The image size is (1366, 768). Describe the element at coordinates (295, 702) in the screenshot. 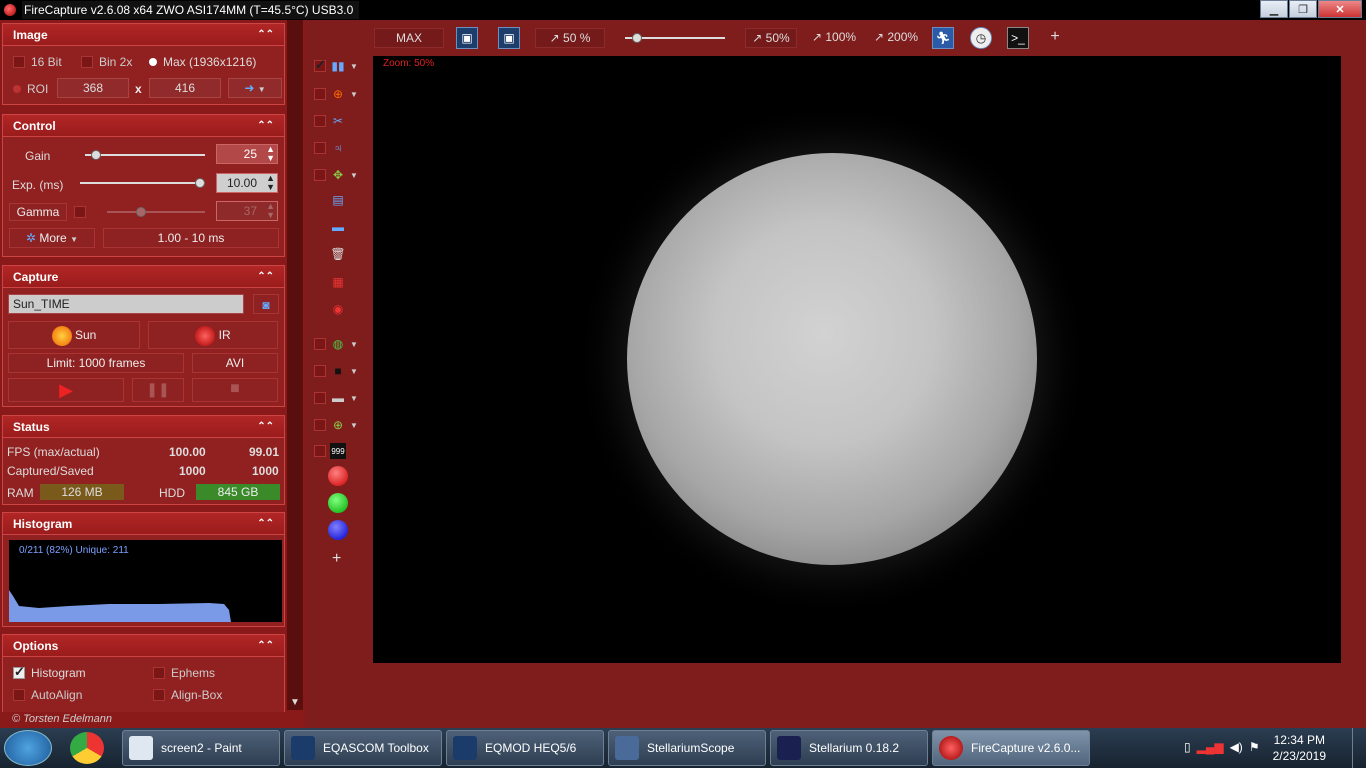

I see `scroll-down-icon: ▼` at that location.